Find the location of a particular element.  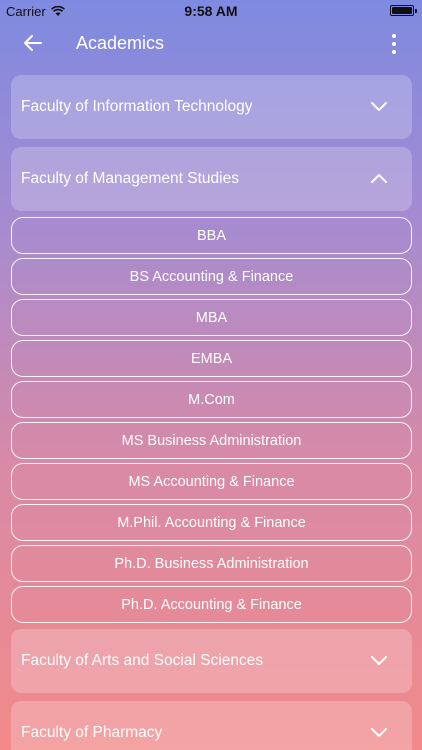

faculty-item-management-studies: Faculty of Management Studies is located at coordinates (211, 179).